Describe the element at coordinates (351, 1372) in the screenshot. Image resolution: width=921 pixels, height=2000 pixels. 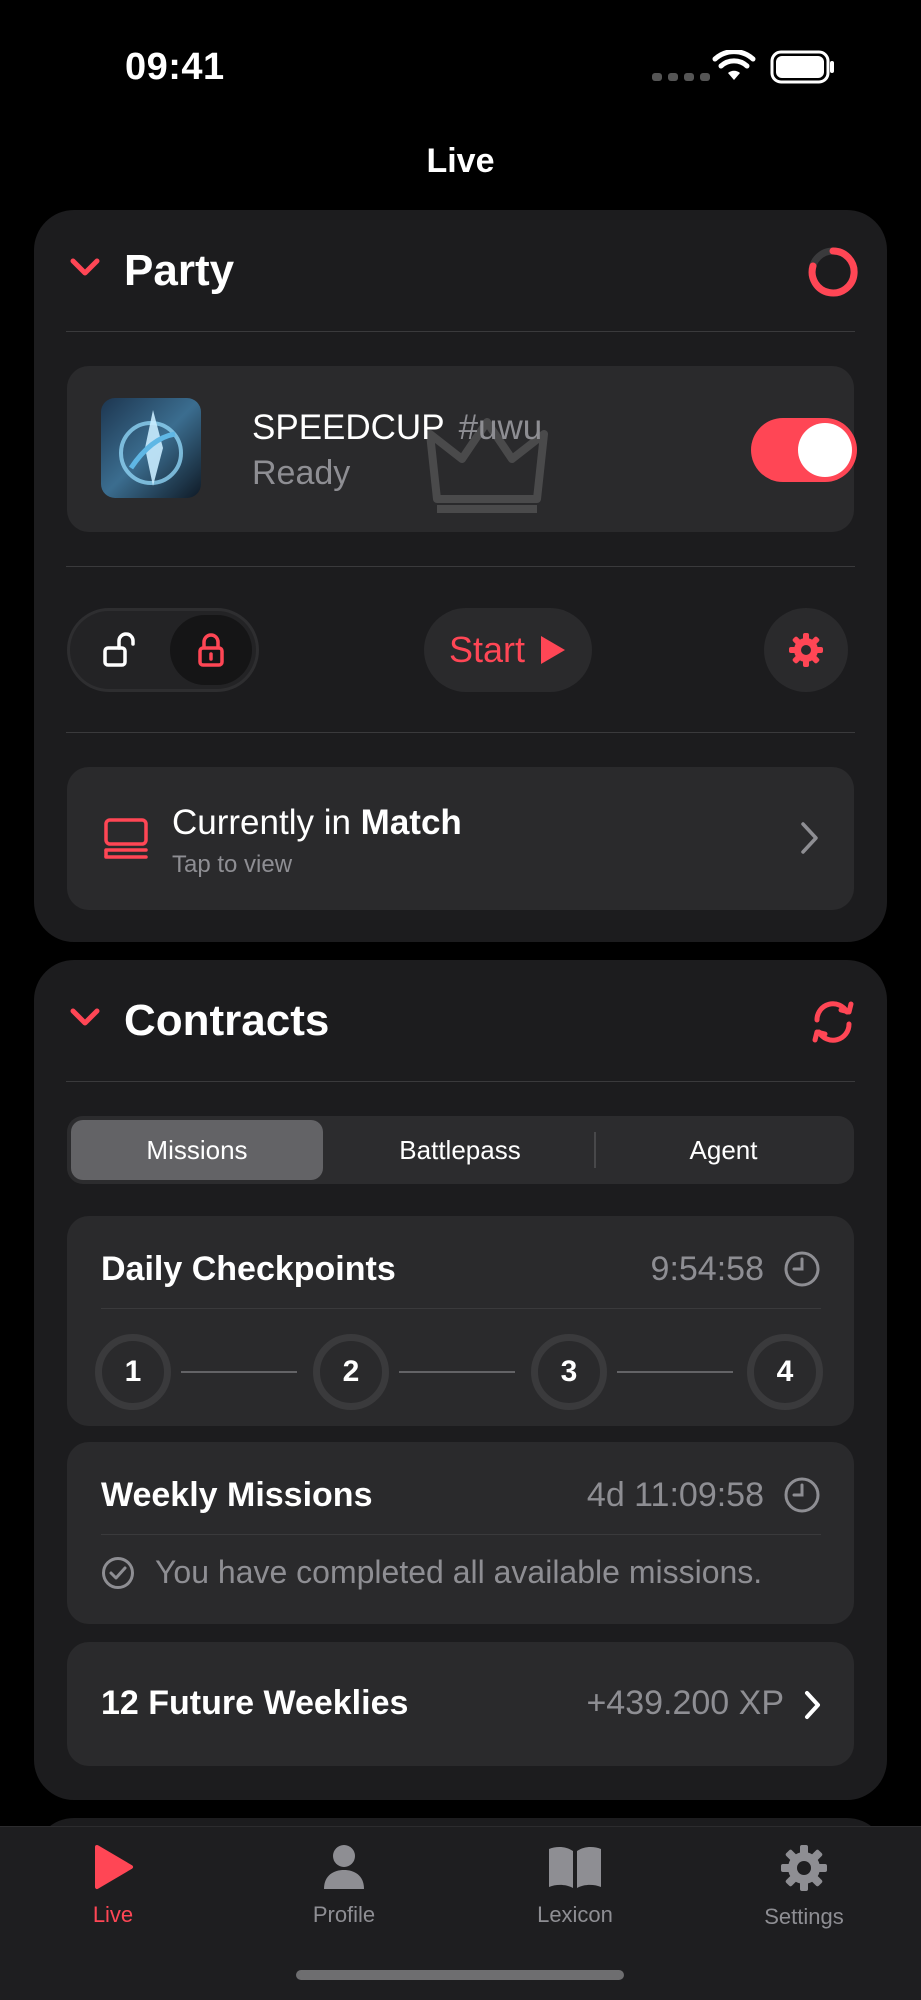
I see `checkpoint-2: 2` at that location.